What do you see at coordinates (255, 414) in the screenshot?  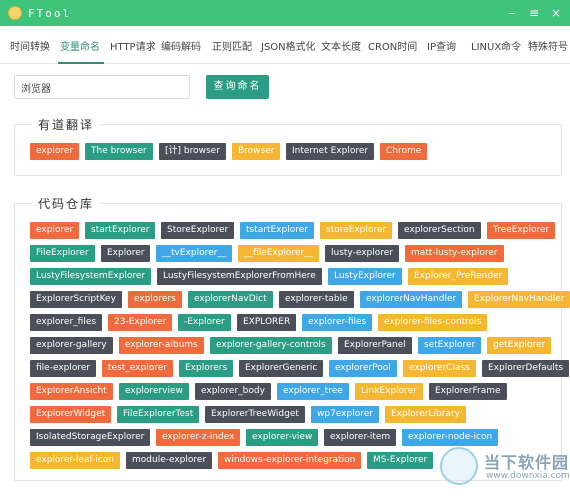 I see `name-tag: ExplorerTreeWidget` at bounding box center [255, 414].